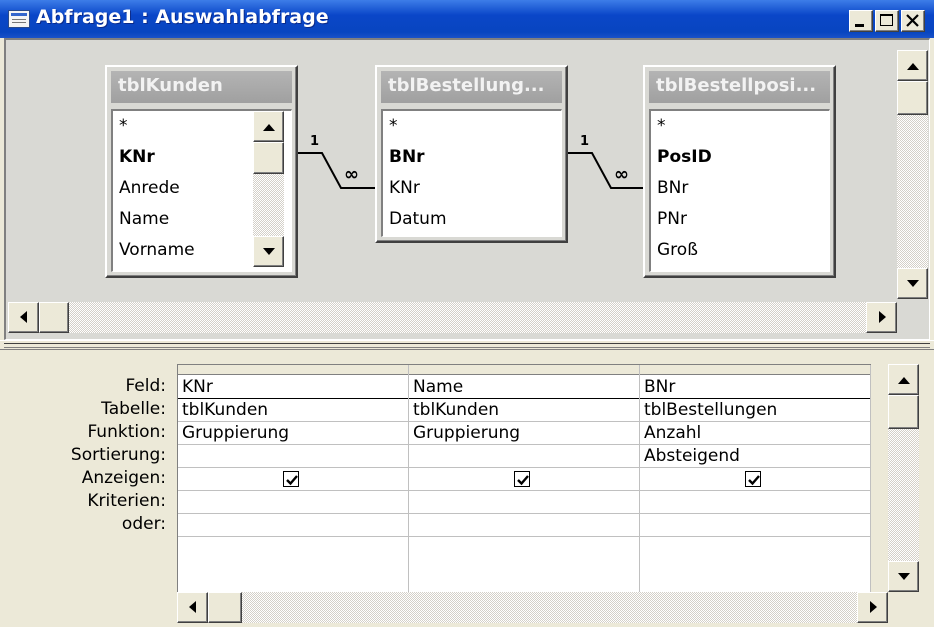 The height and width of the screenshot is (627, 934). I want to click on grid-scroll-up, so click(903, 379).